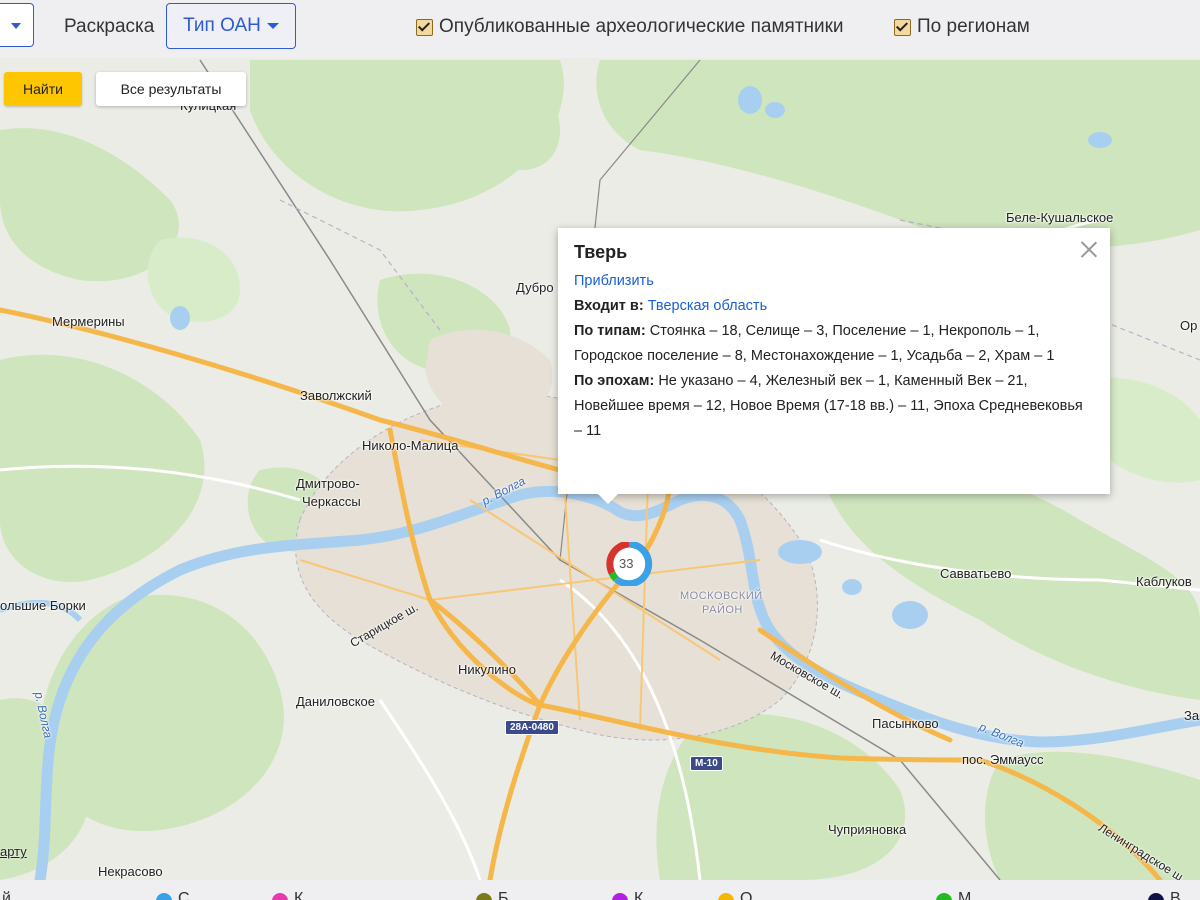 Image resolution: width=1200 pixels, height=900 pixels. Describe the element at coordinates (608, 499) in the screenshot. I see `balloon-tail` at that location.